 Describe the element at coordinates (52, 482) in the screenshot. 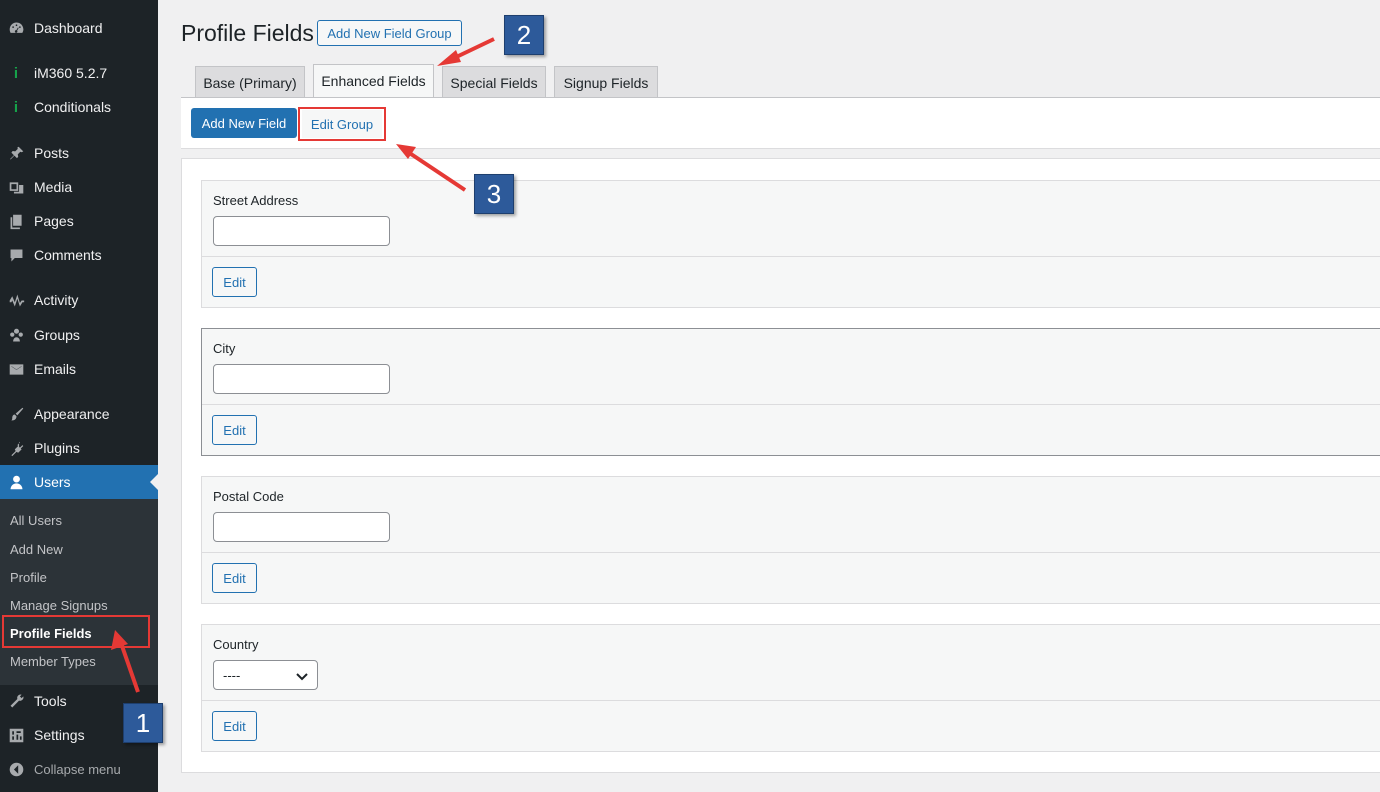

I see `sidebar-item-label: Users` at that location.